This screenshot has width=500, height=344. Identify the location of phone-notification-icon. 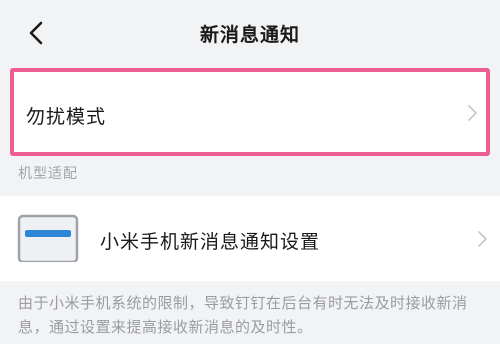
(48, 238).